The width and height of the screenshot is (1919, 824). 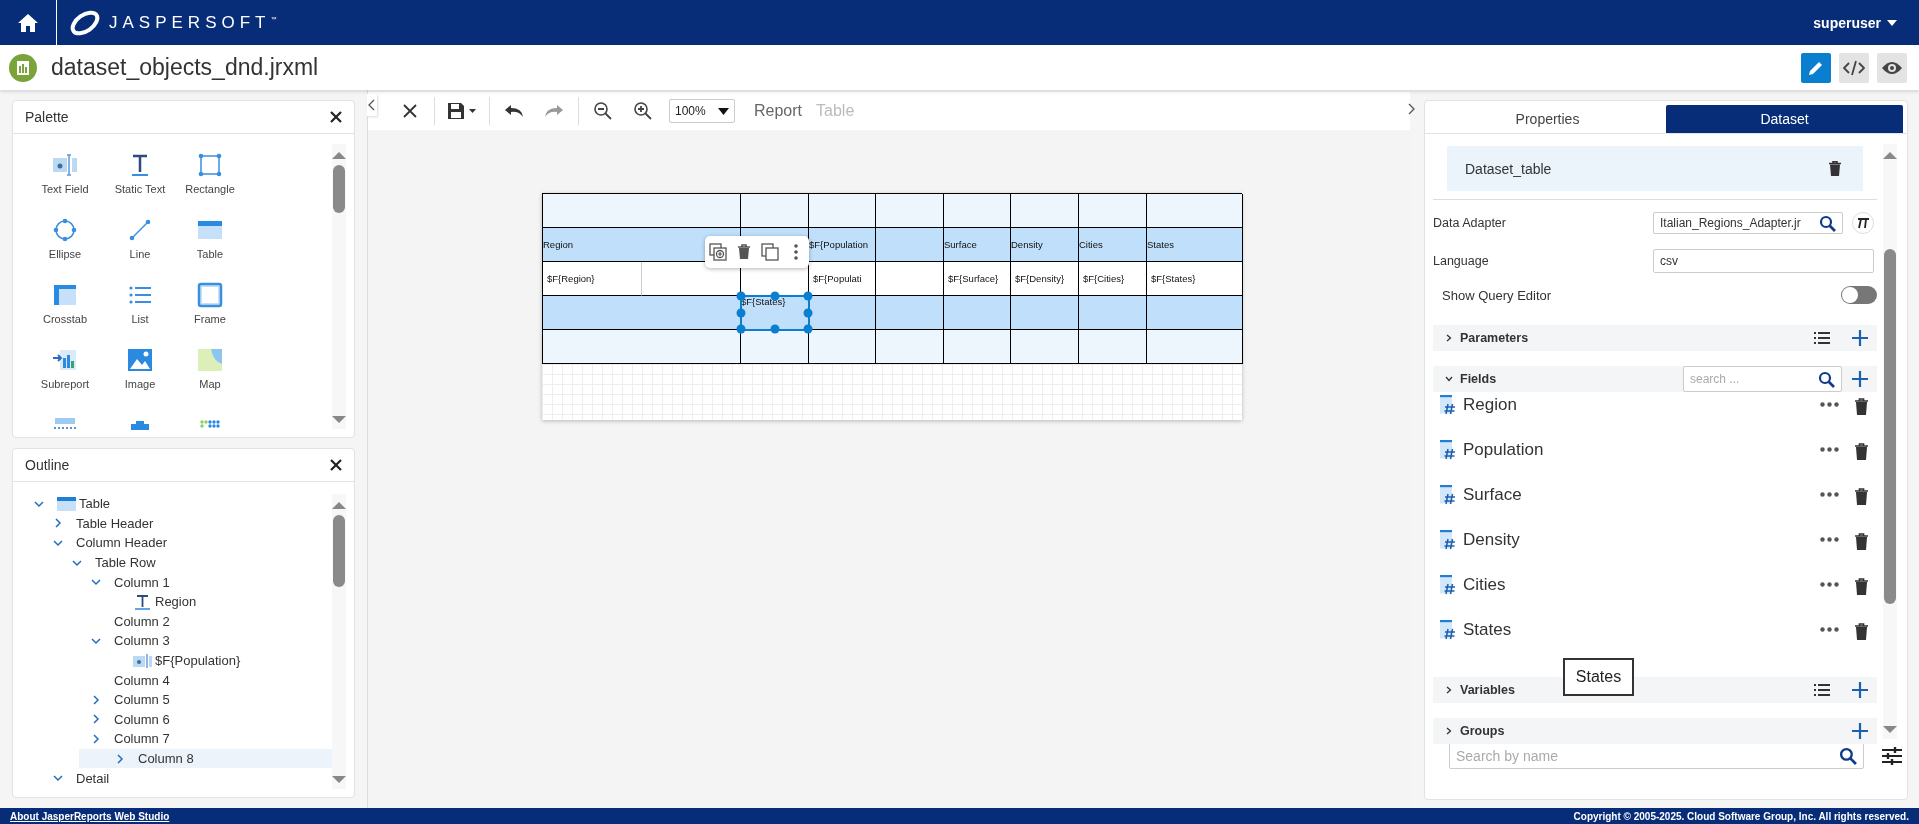 I want to click on copyright-text: Copyright © 2005-2025. Cloud Software Group, Inc. All rights reserved., so click(x=1741, y=816).